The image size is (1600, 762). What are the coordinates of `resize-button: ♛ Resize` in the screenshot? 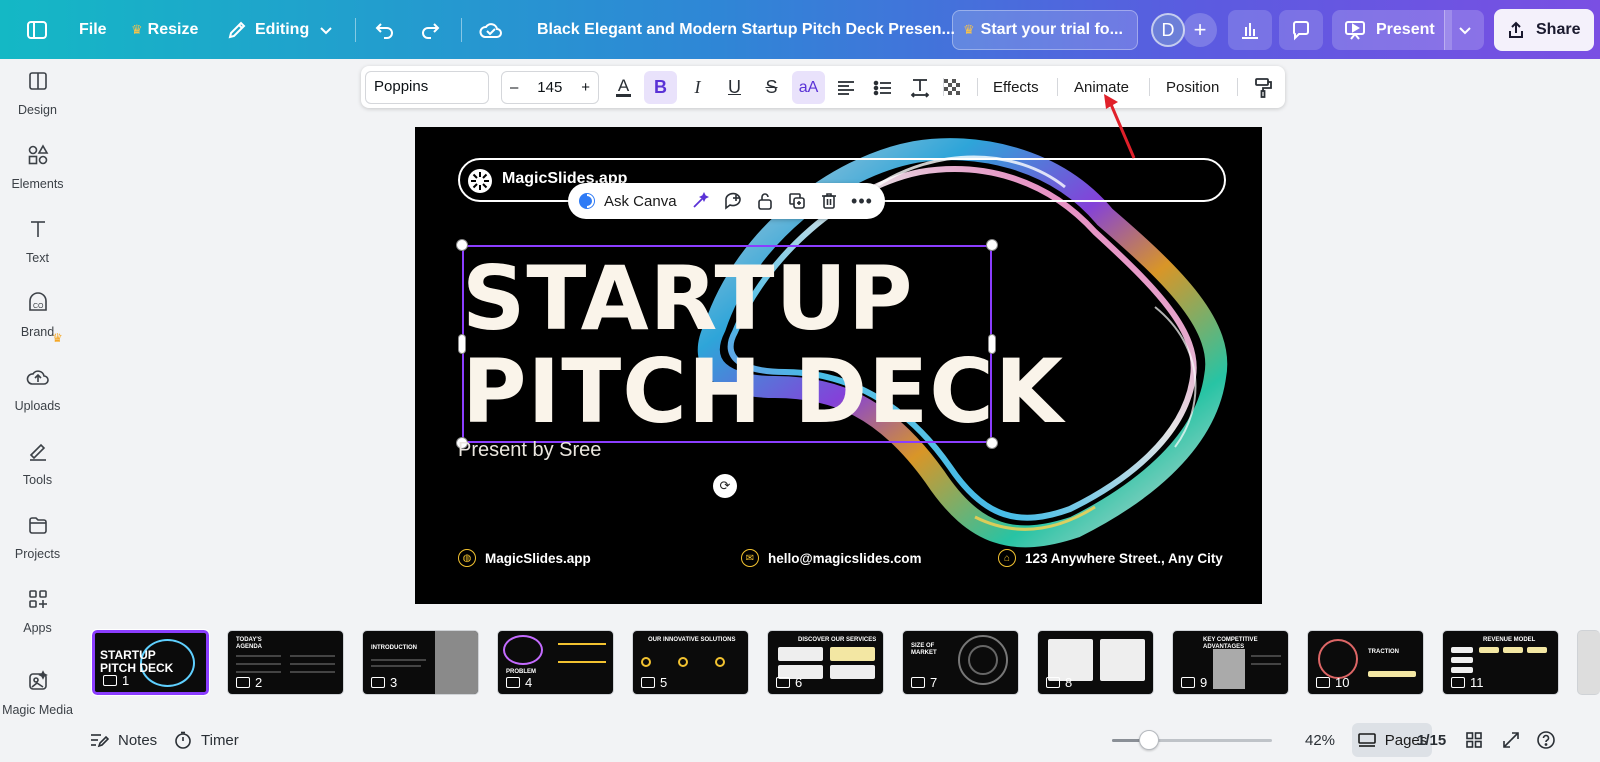 It's located at (164, 29).